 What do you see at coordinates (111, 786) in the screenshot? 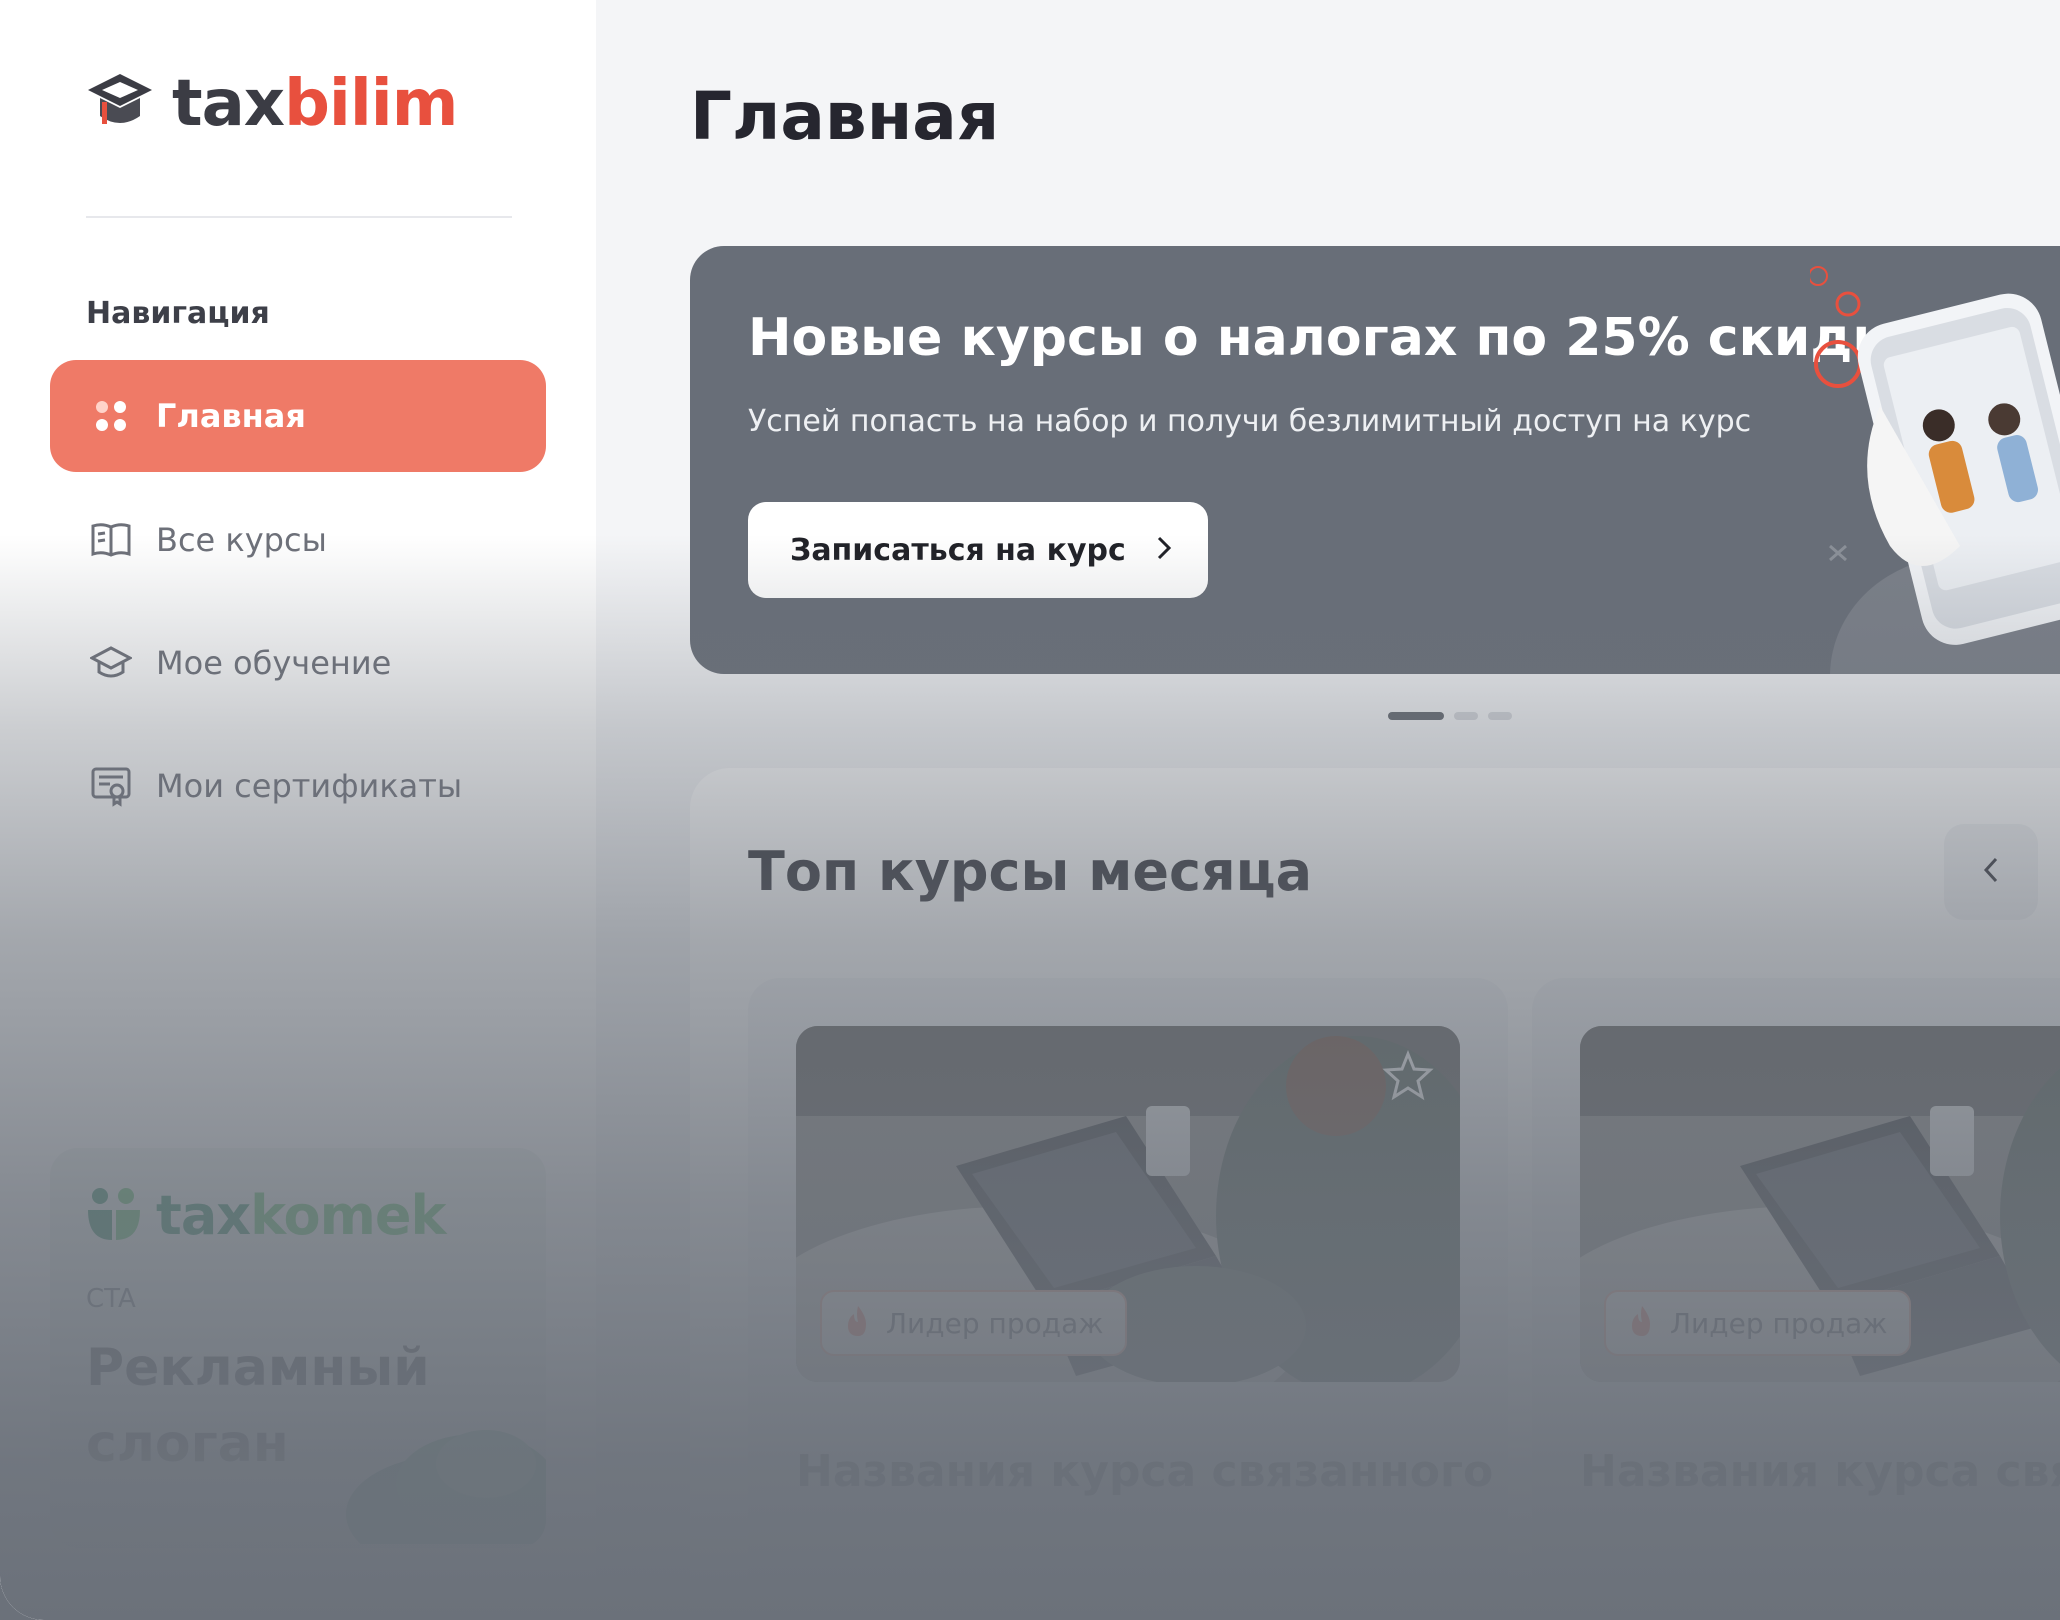
I see `certificate-icon` at bounding box center [111, 786].